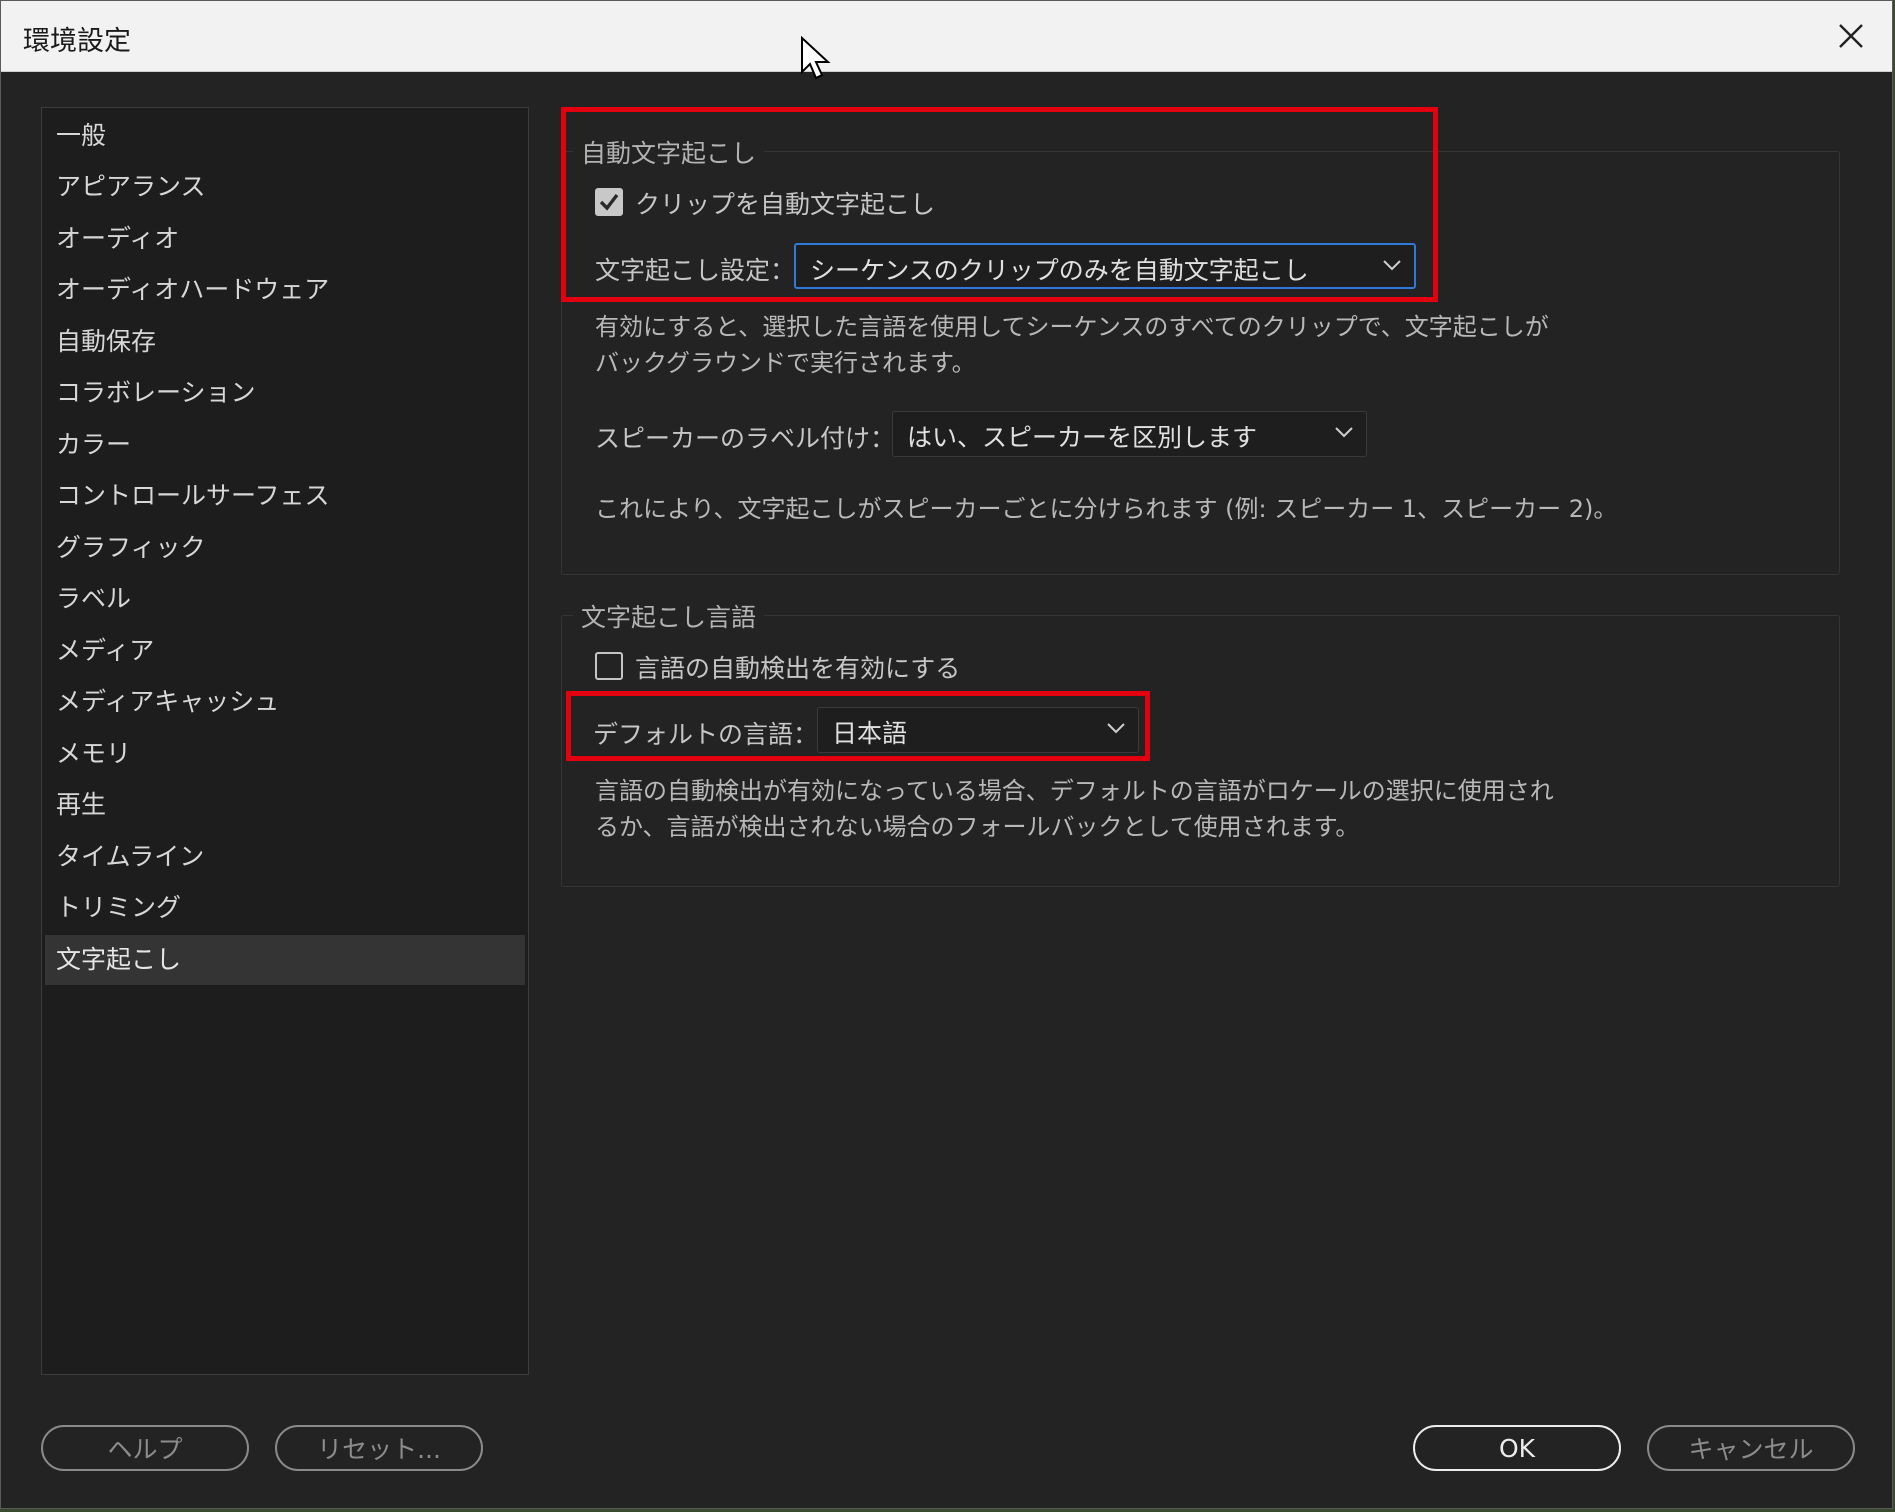 The image size is (1895, 1512). I want to click on speaker-label: スピーカーのラベル付け：, so click(745, 438).